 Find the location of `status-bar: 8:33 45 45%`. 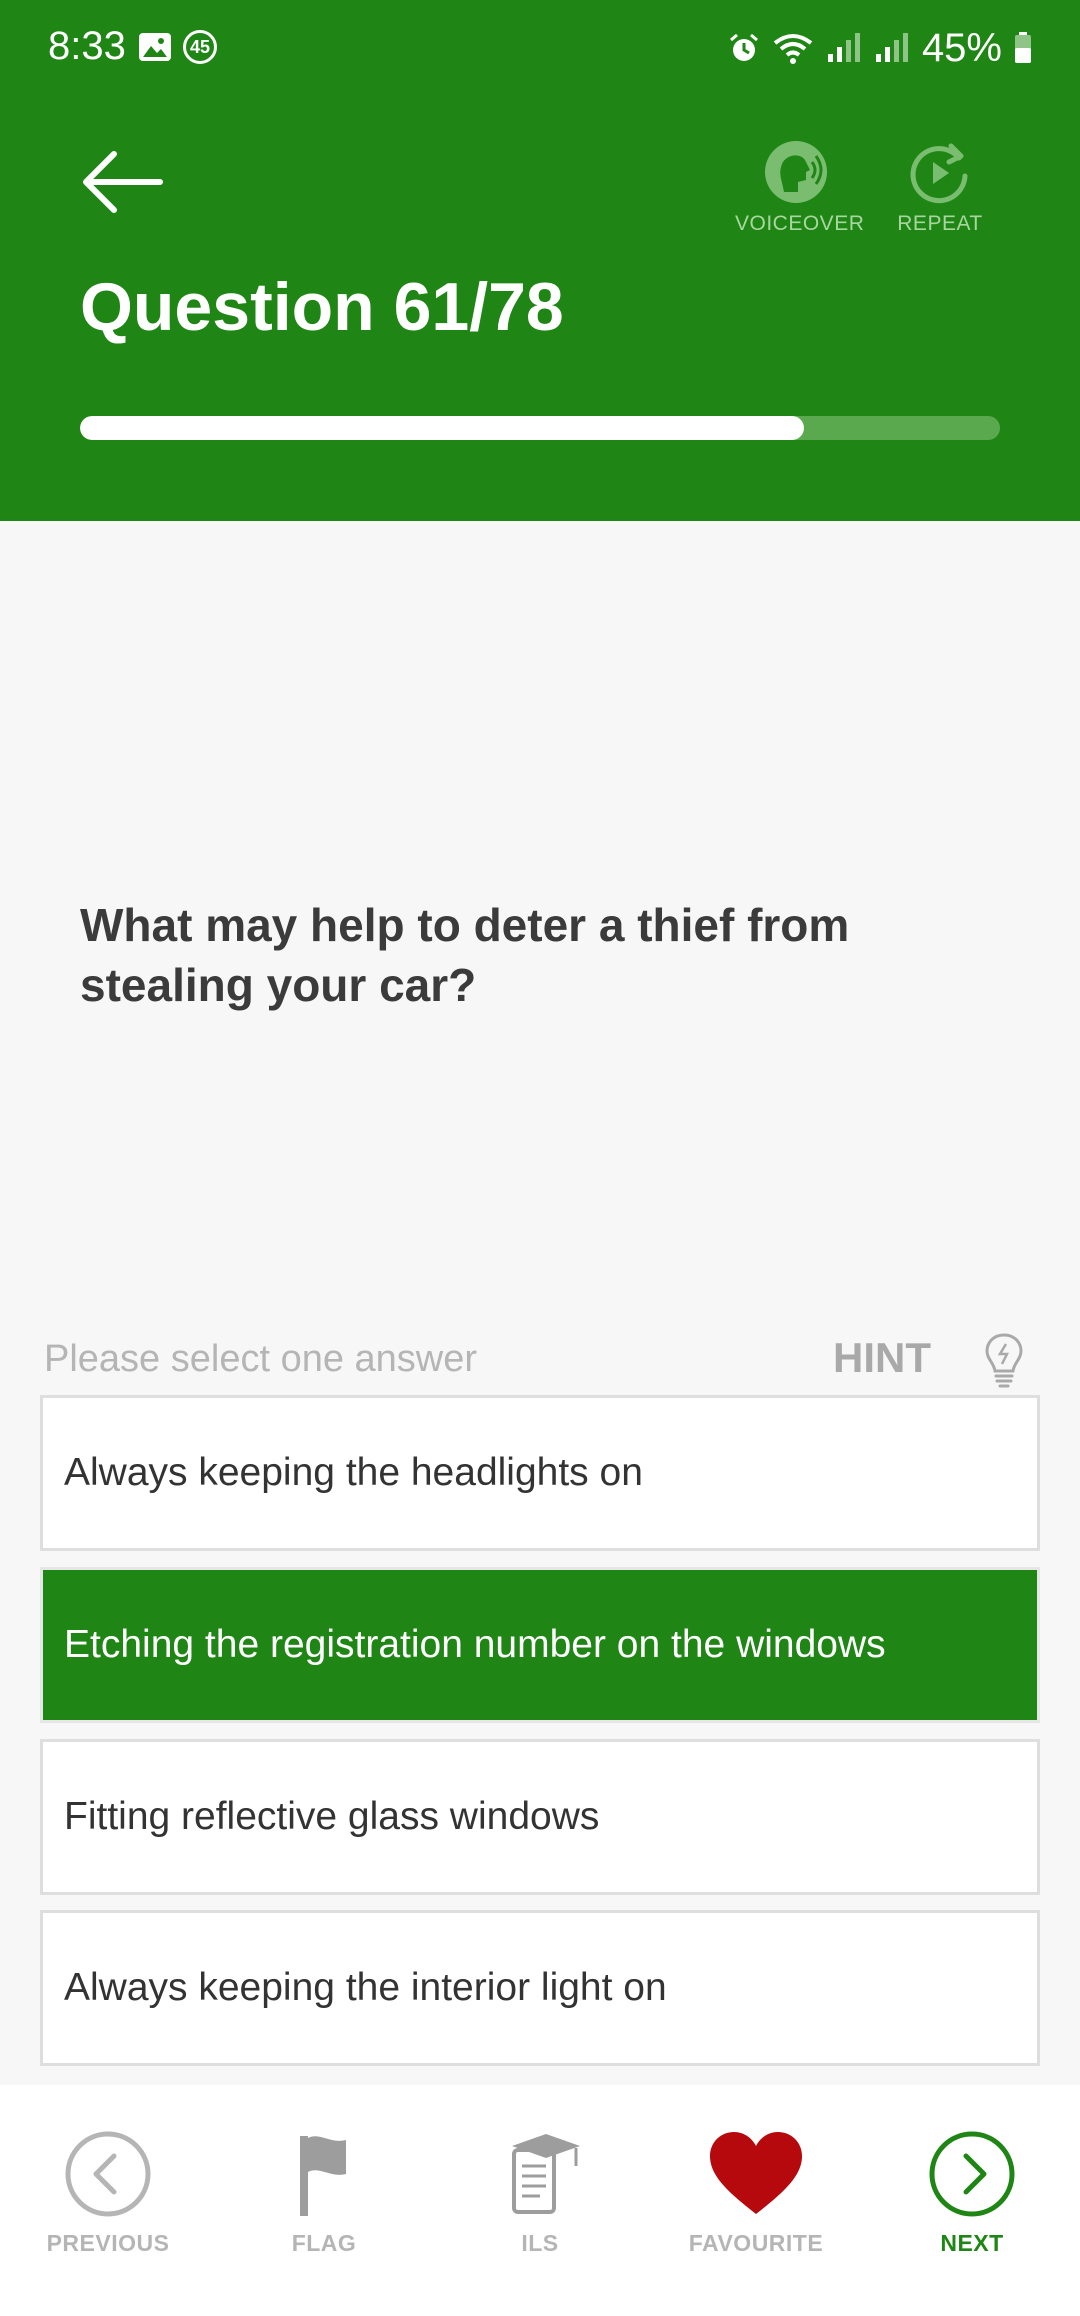

status-bar: 8:33 45 45% is located at coordinates (540, 48).